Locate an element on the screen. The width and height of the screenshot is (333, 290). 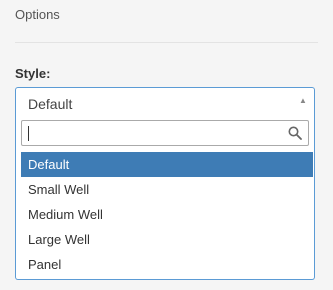
style-select-value: Default is located at coordinates (50, 104).